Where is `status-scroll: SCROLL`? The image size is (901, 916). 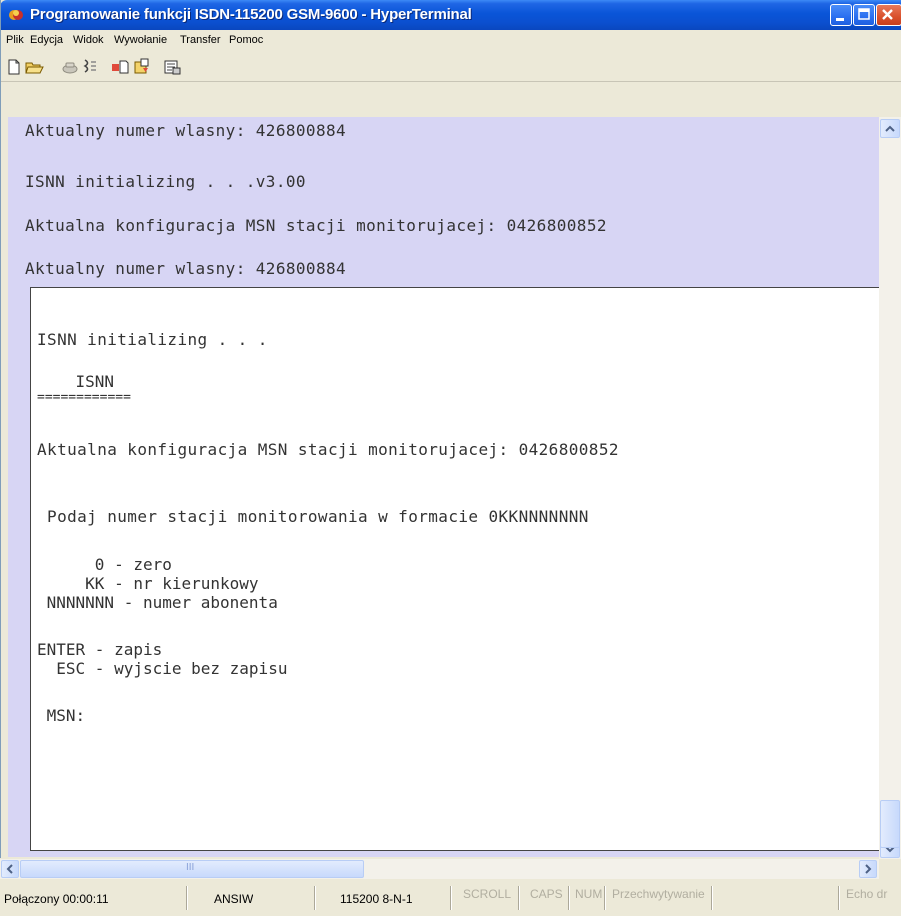 status-scroll: SCROLL is located at coordinates (487, 894).